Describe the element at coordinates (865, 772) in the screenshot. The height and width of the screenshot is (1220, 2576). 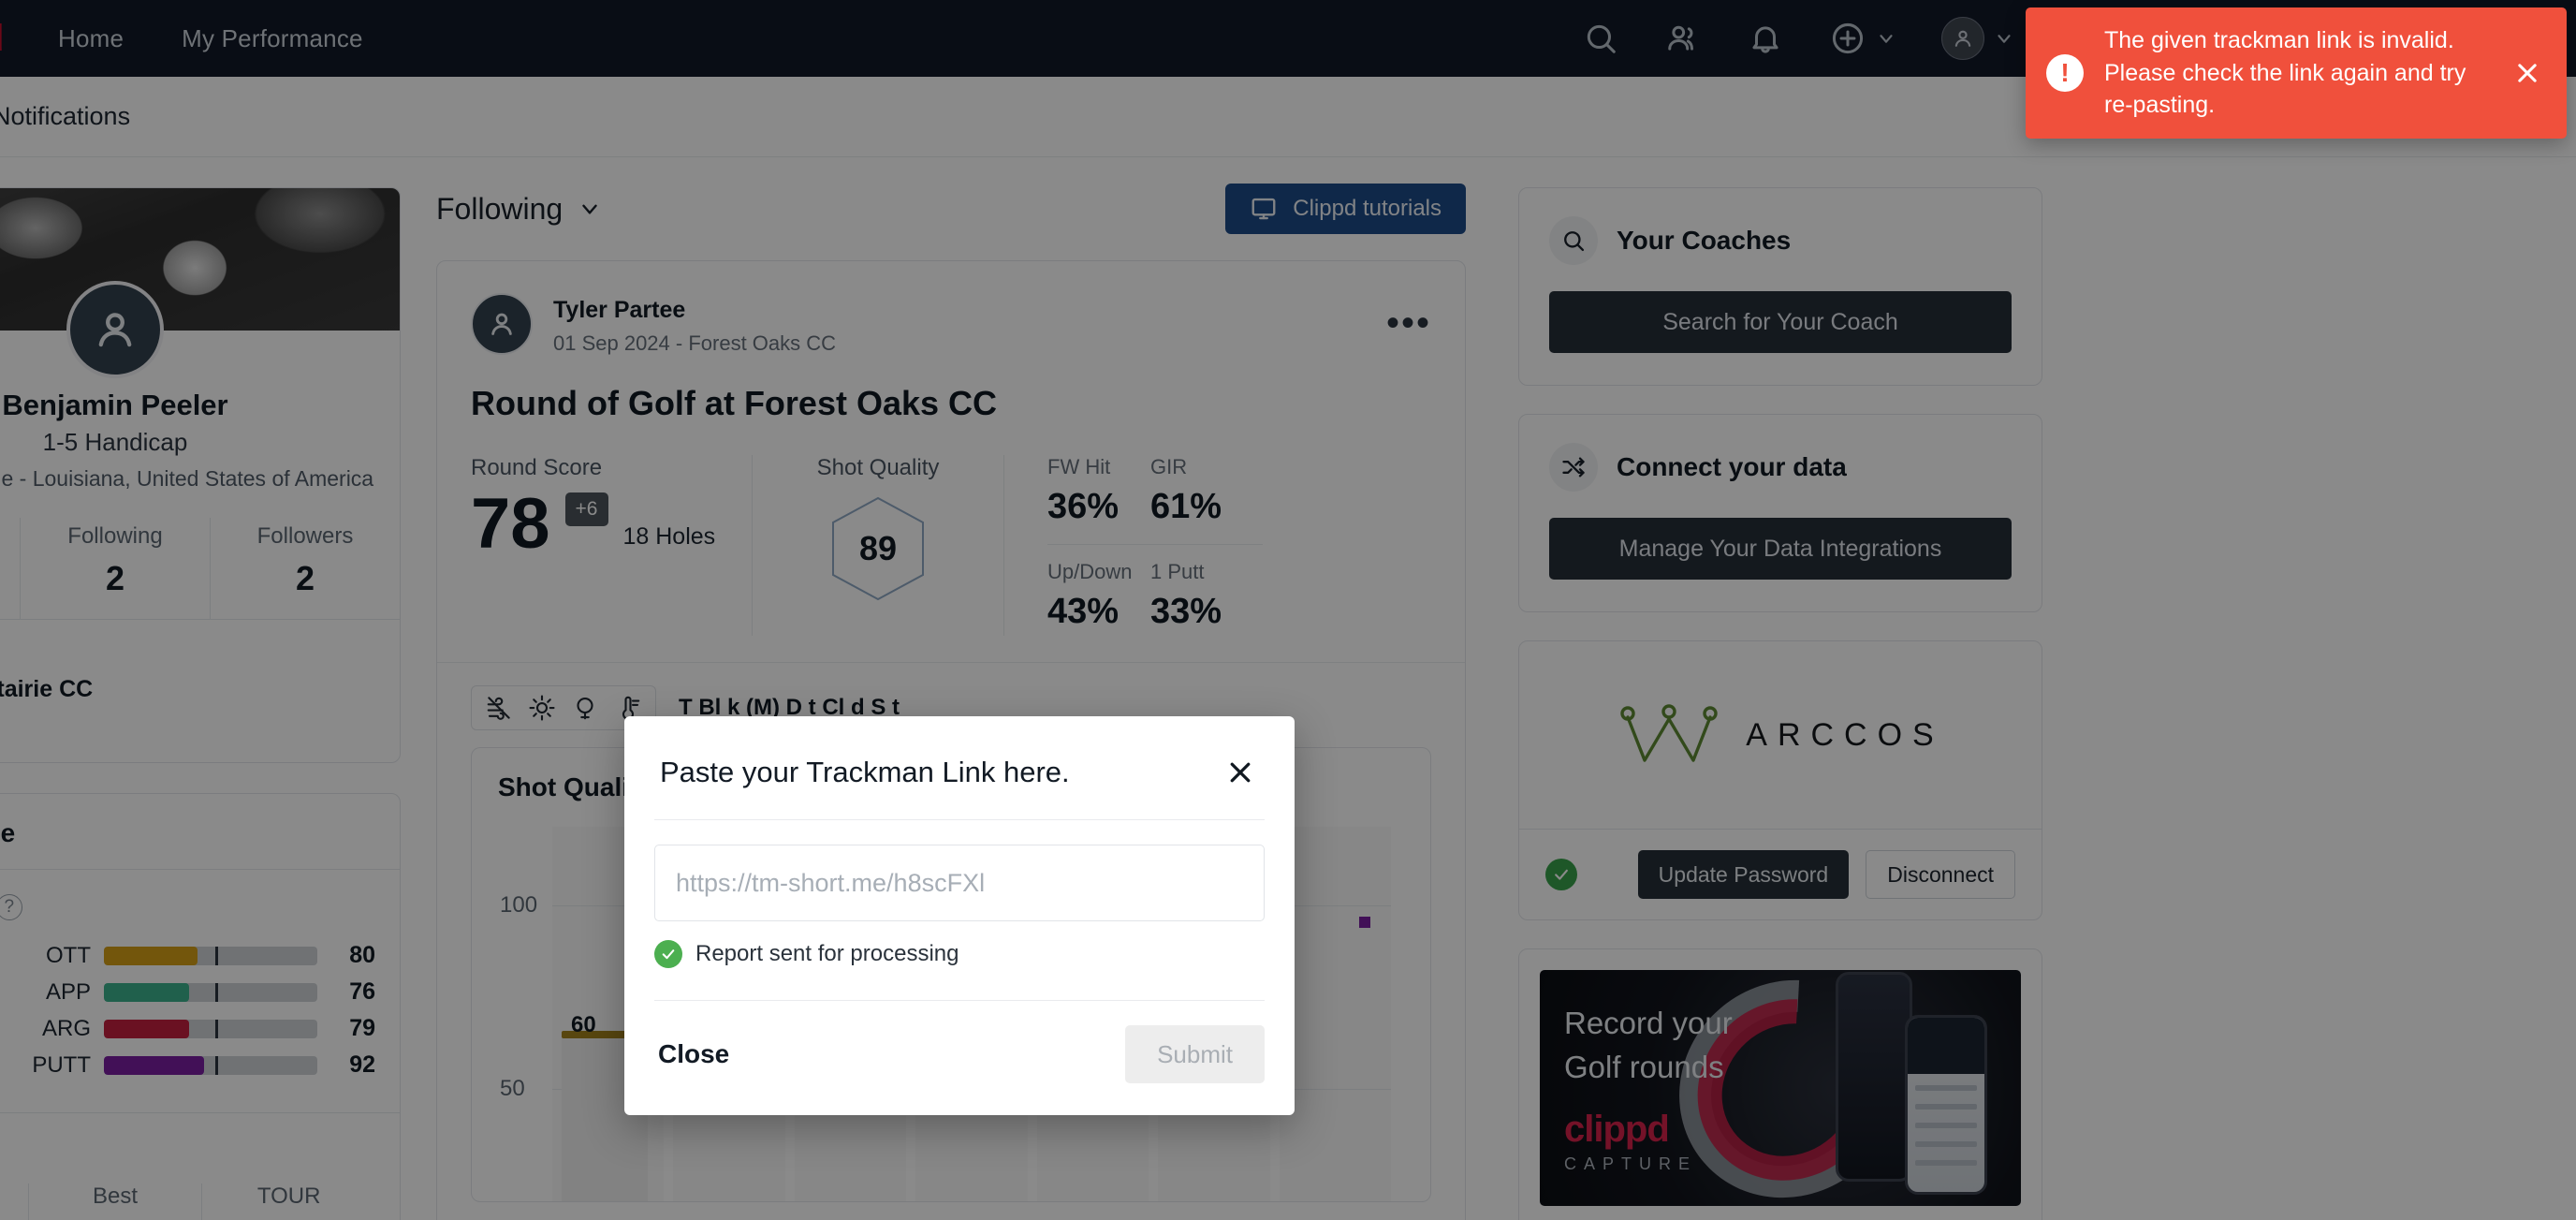
I see `modal-title: Paste your Trackman Link here.` at that location.